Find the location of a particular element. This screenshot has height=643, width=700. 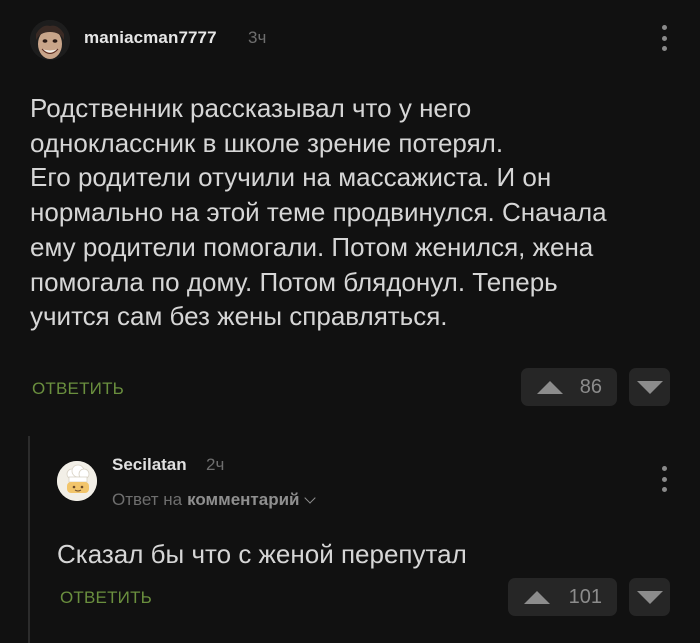

chevron-down-icon is located at coordinates (310, 497).